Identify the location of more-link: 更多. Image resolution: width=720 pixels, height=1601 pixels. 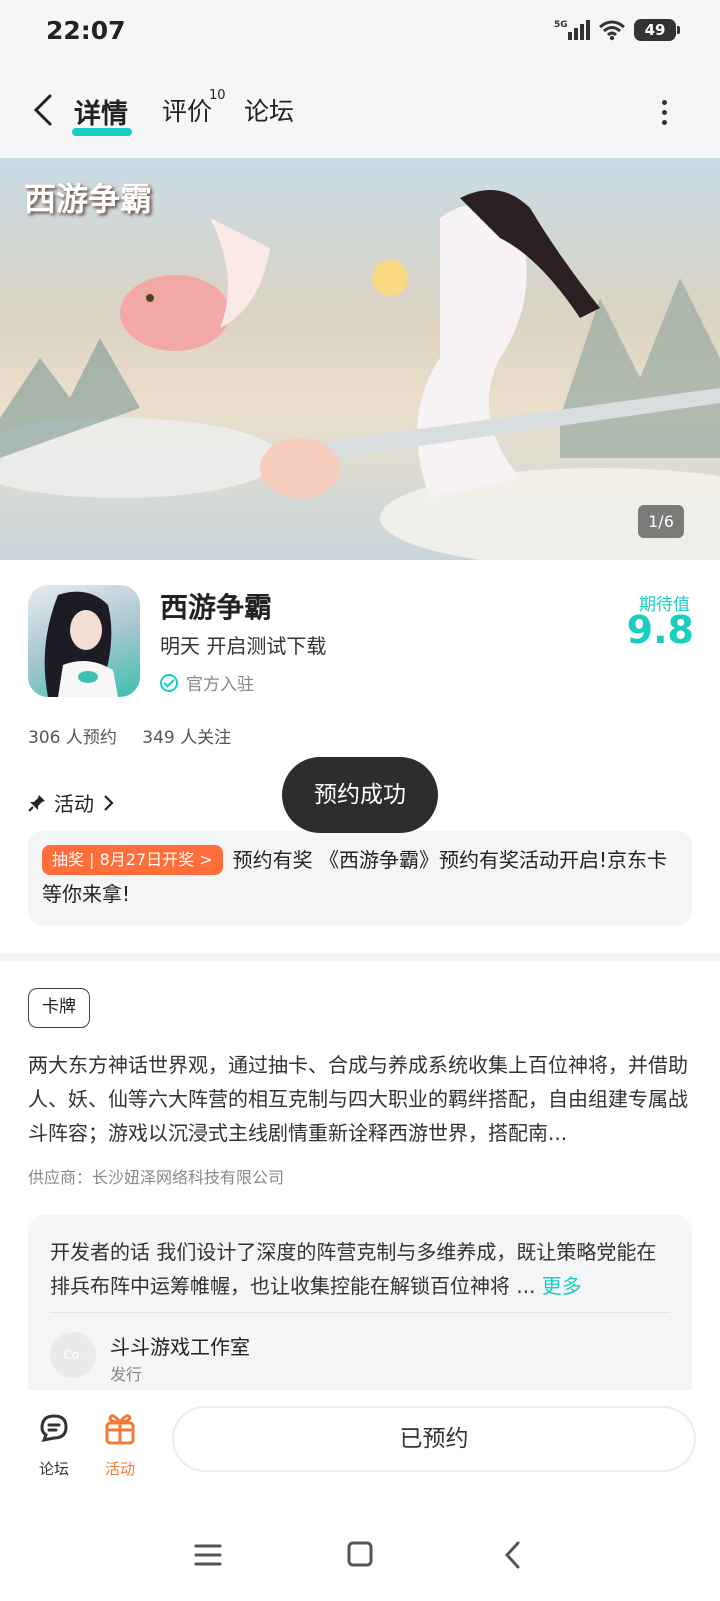
(562, 1286).